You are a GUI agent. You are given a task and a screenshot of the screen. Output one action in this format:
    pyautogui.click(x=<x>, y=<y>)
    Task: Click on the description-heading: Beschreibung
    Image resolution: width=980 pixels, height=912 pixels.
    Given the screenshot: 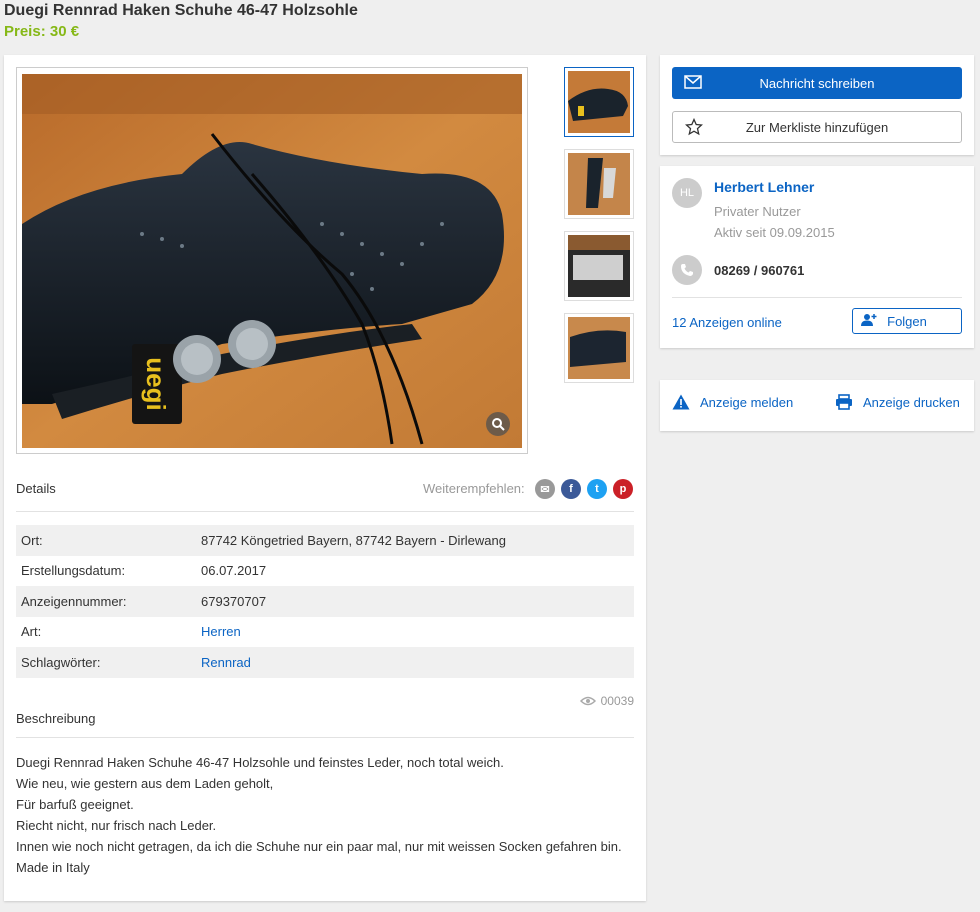 What is the action you would take?
    pyautogui.click(x=56, y=718)
    